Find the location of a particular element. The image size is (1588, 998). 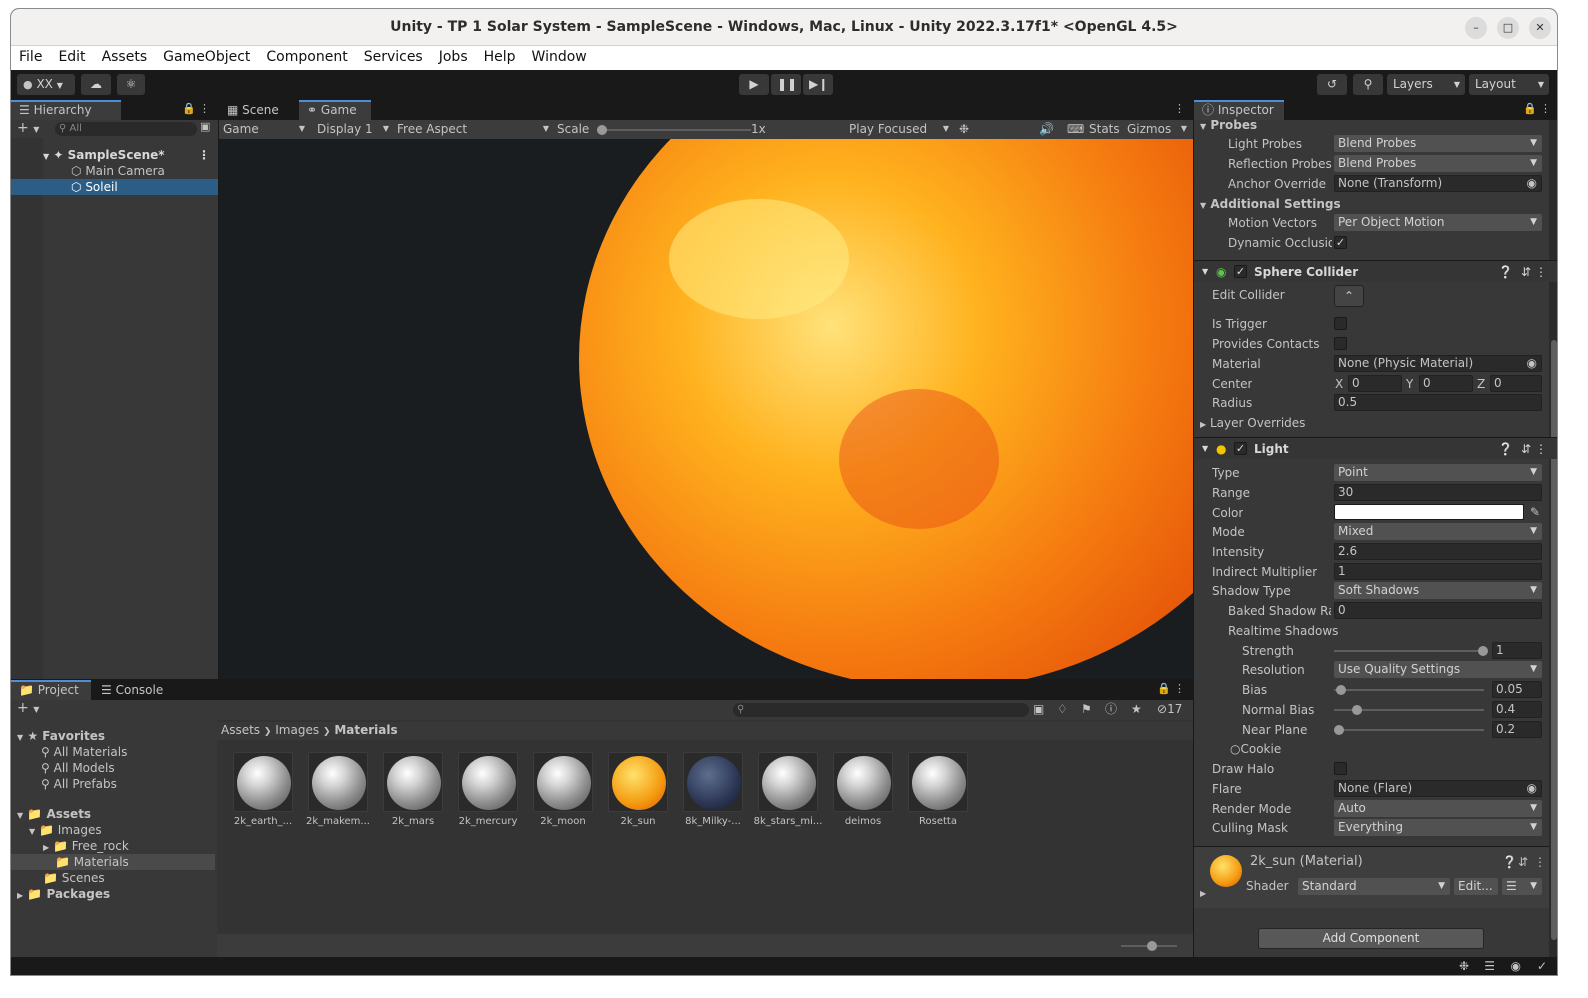

tab-game: ⚭ Game is located at coordinates (335, 110).